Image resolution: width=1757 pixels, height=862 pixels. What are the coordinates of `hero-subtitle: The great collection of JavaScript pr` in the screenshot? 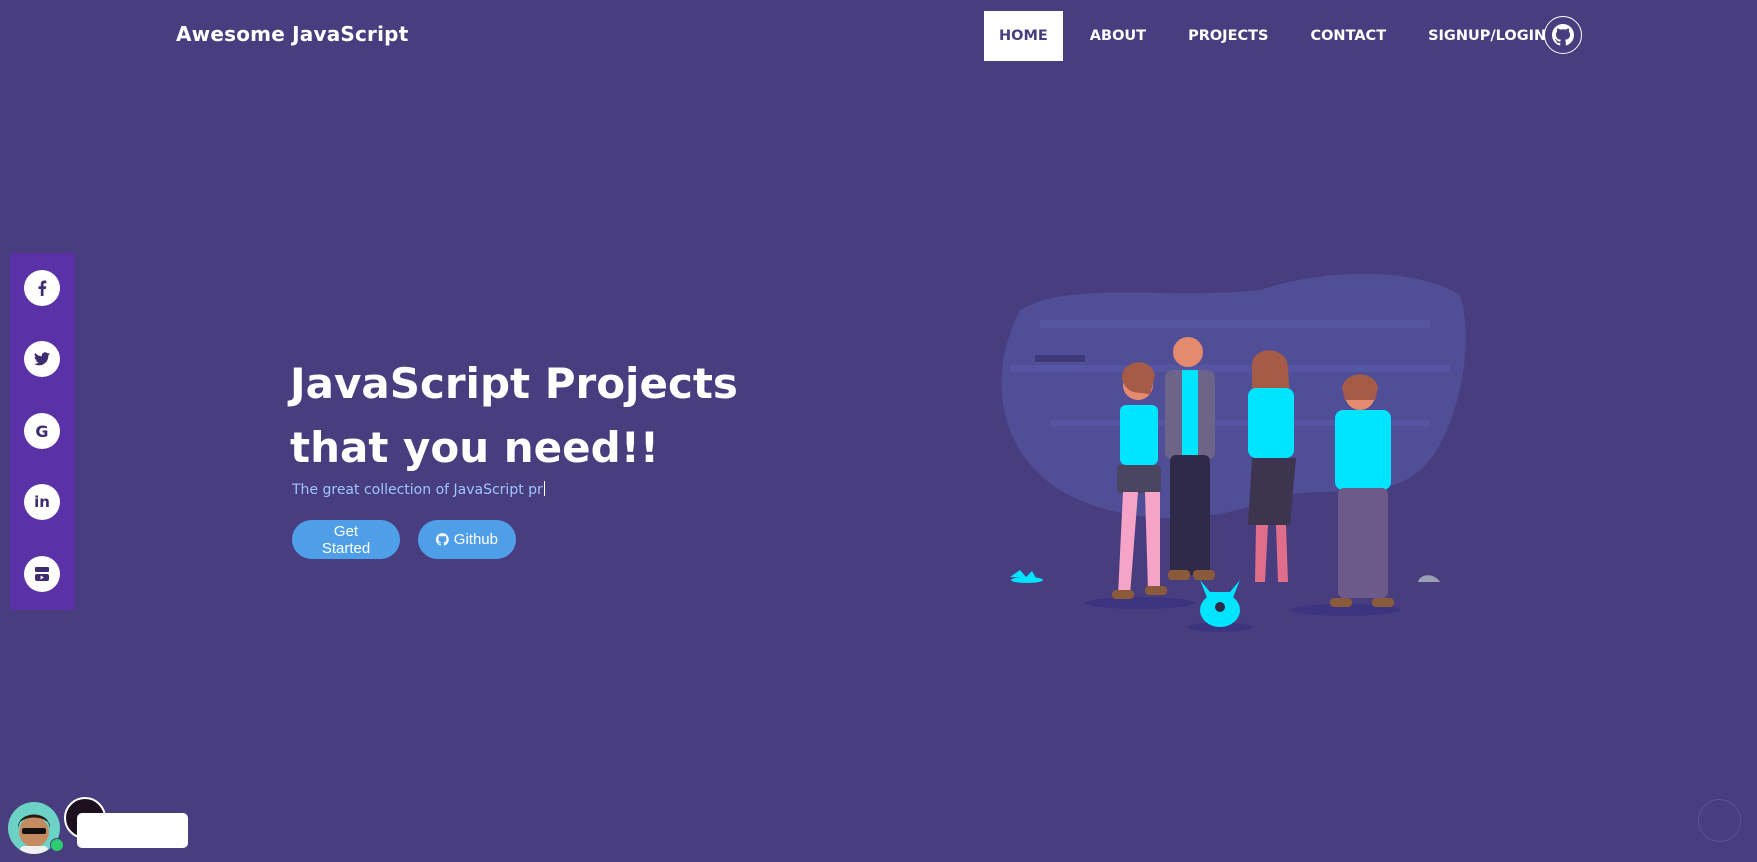 It's located at (418, 489).